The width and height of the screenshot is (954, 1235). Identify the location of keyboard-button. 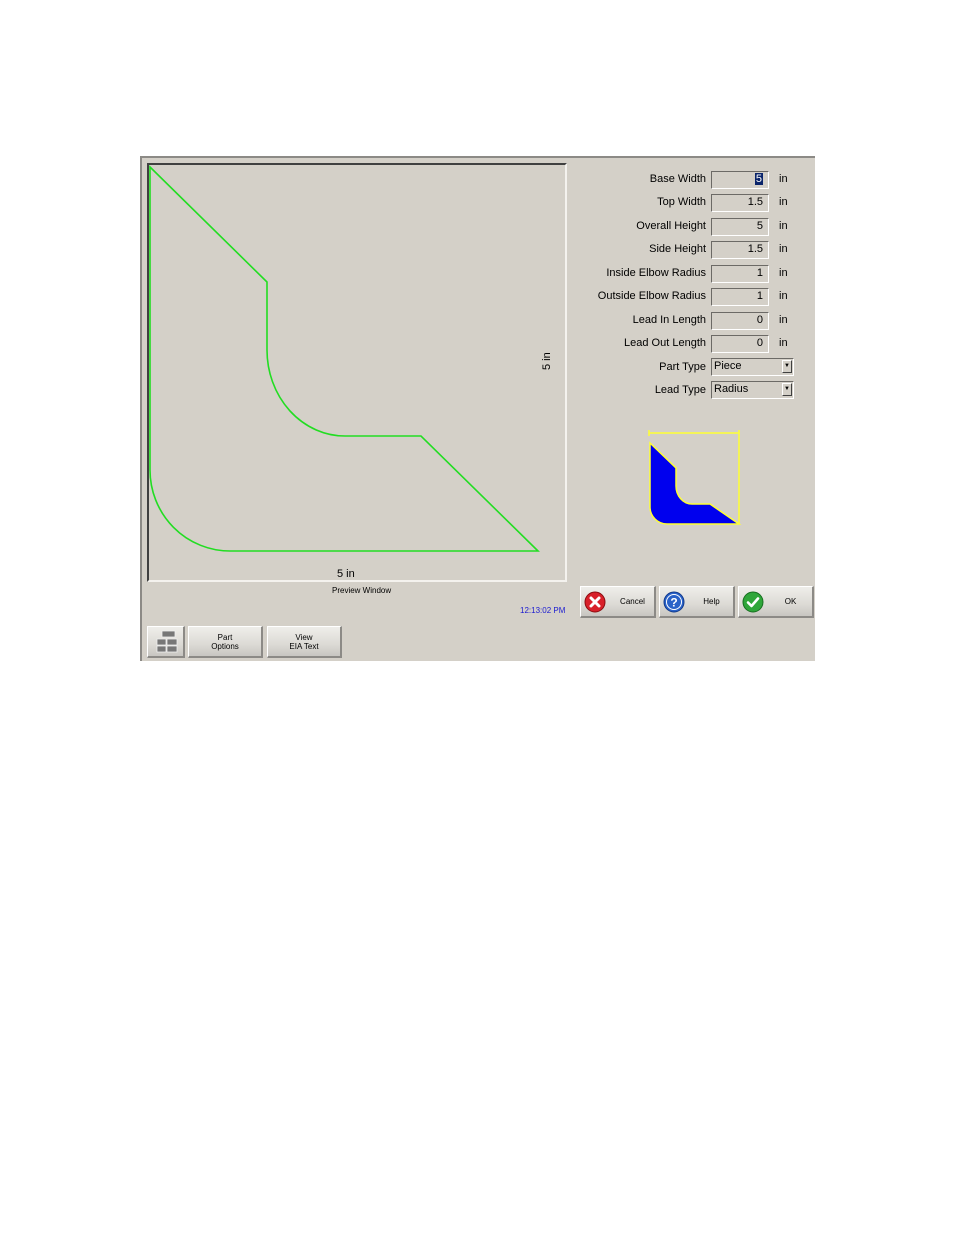
(166, 642).